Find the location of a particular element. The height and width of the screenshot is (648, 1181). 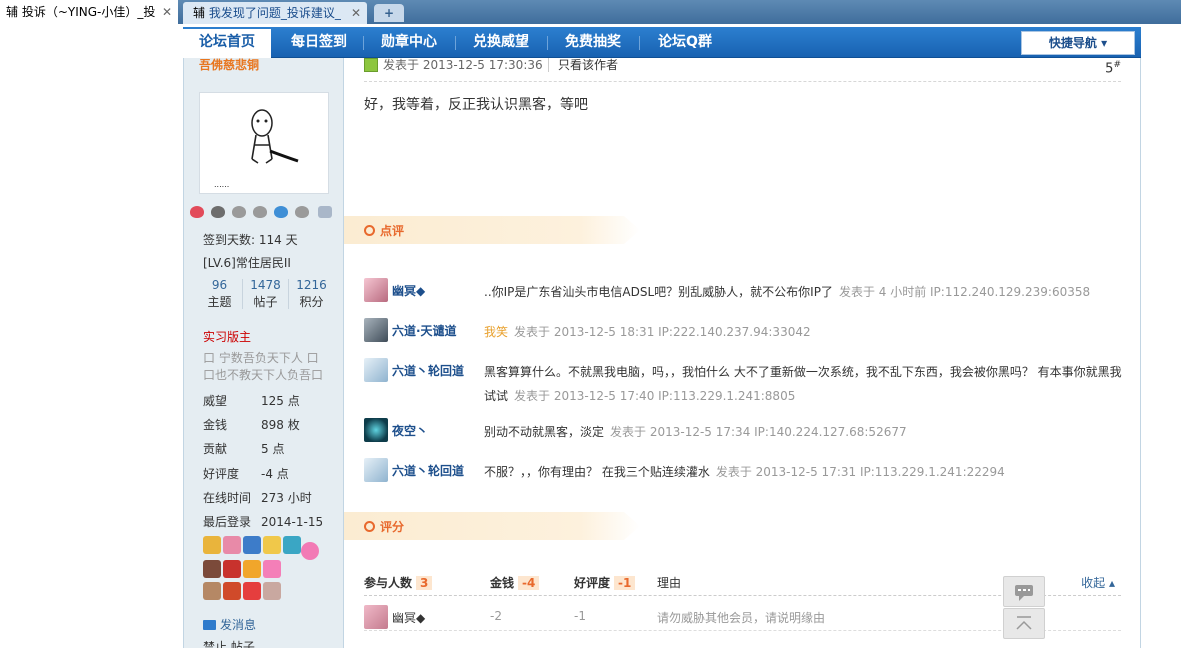

nav-item-free-lottery: 免费抽奖 is located at coordinates (593, 42).